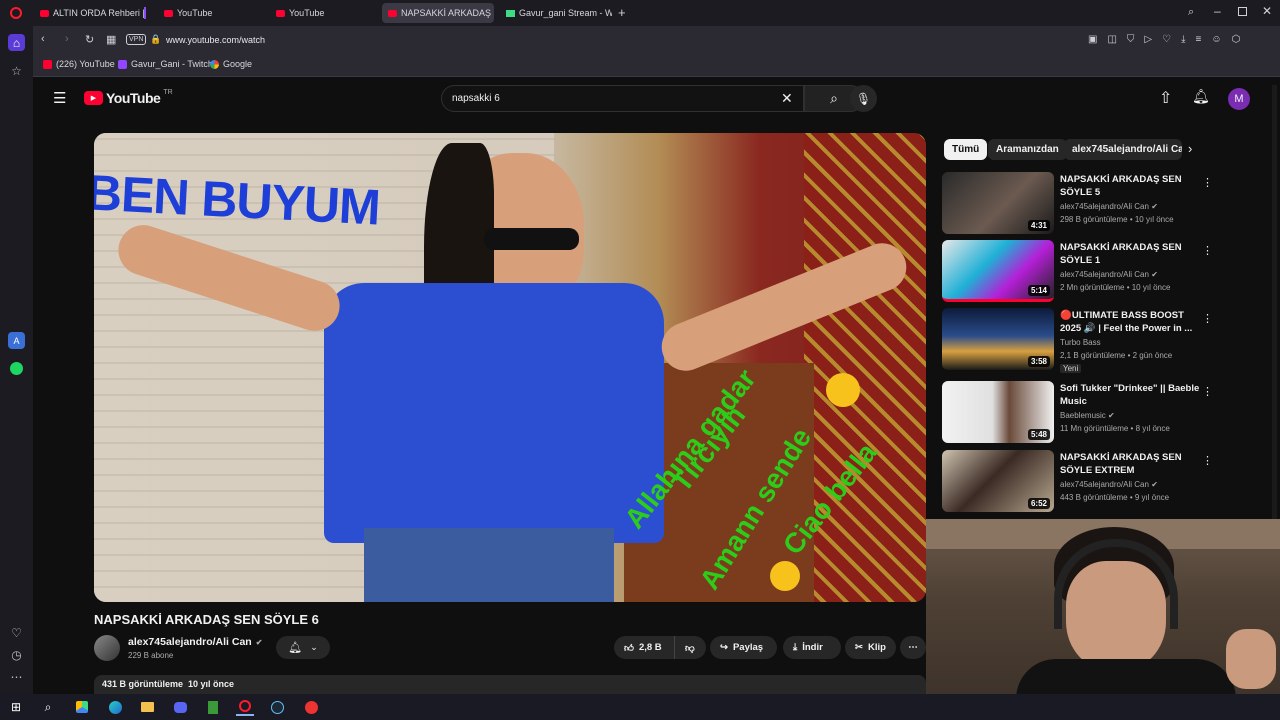  What do you see at coordinates (16, 368) in the screenshot?
I see `spotify-icon` at bounding box center [16, 368].